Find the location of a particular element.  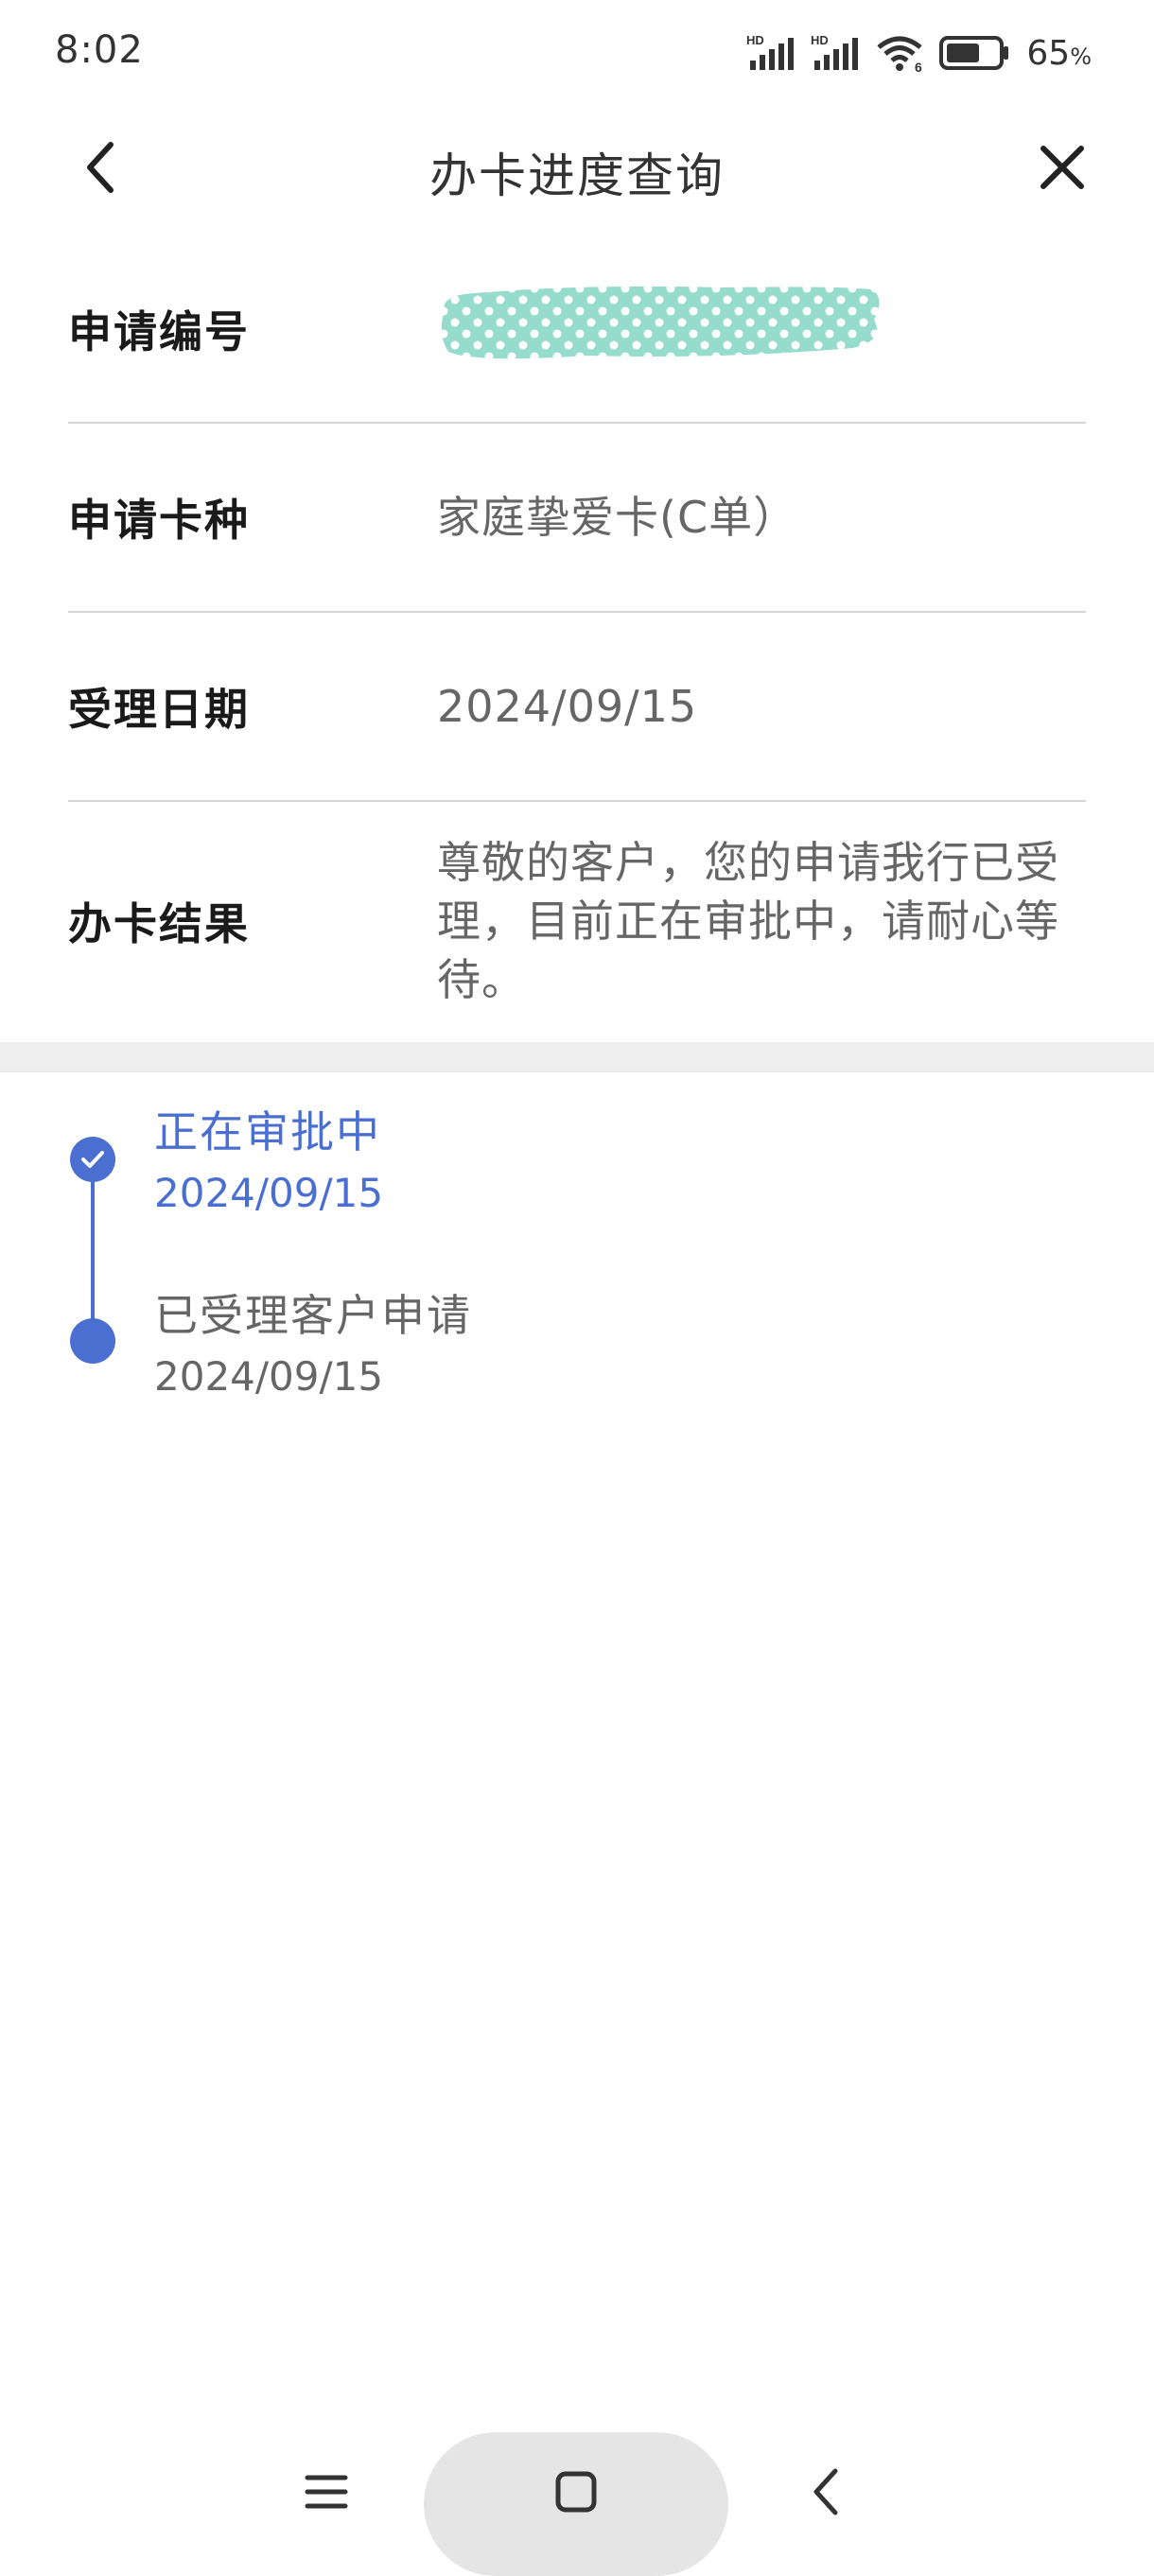

recents-button is located at coordinates (326, 2492).